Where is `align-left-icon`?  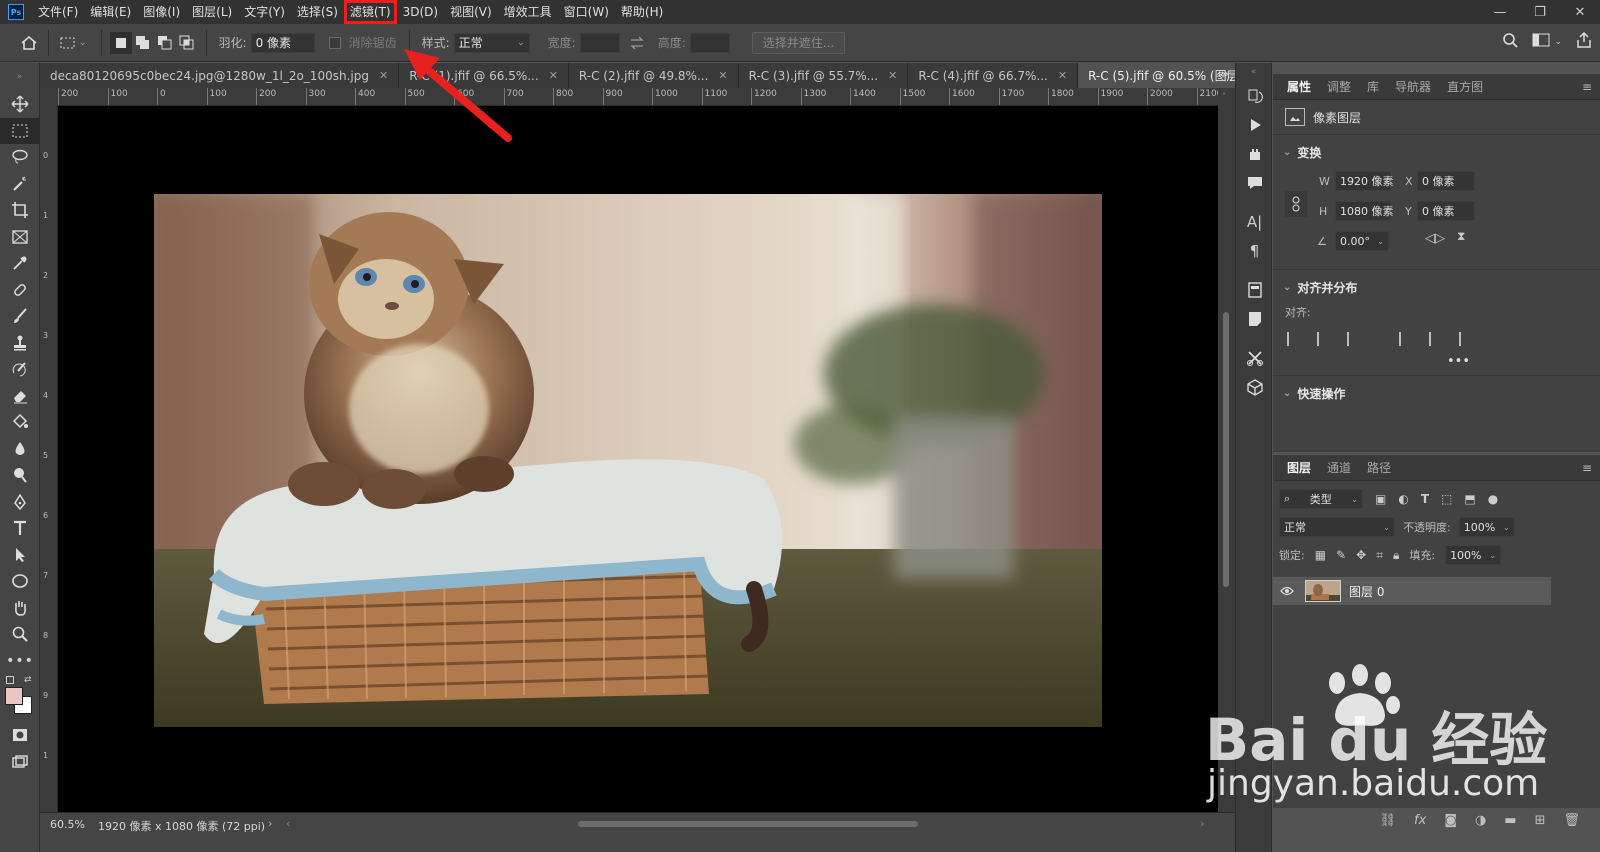 align-left-icon is located at coordinates (1294, 339).